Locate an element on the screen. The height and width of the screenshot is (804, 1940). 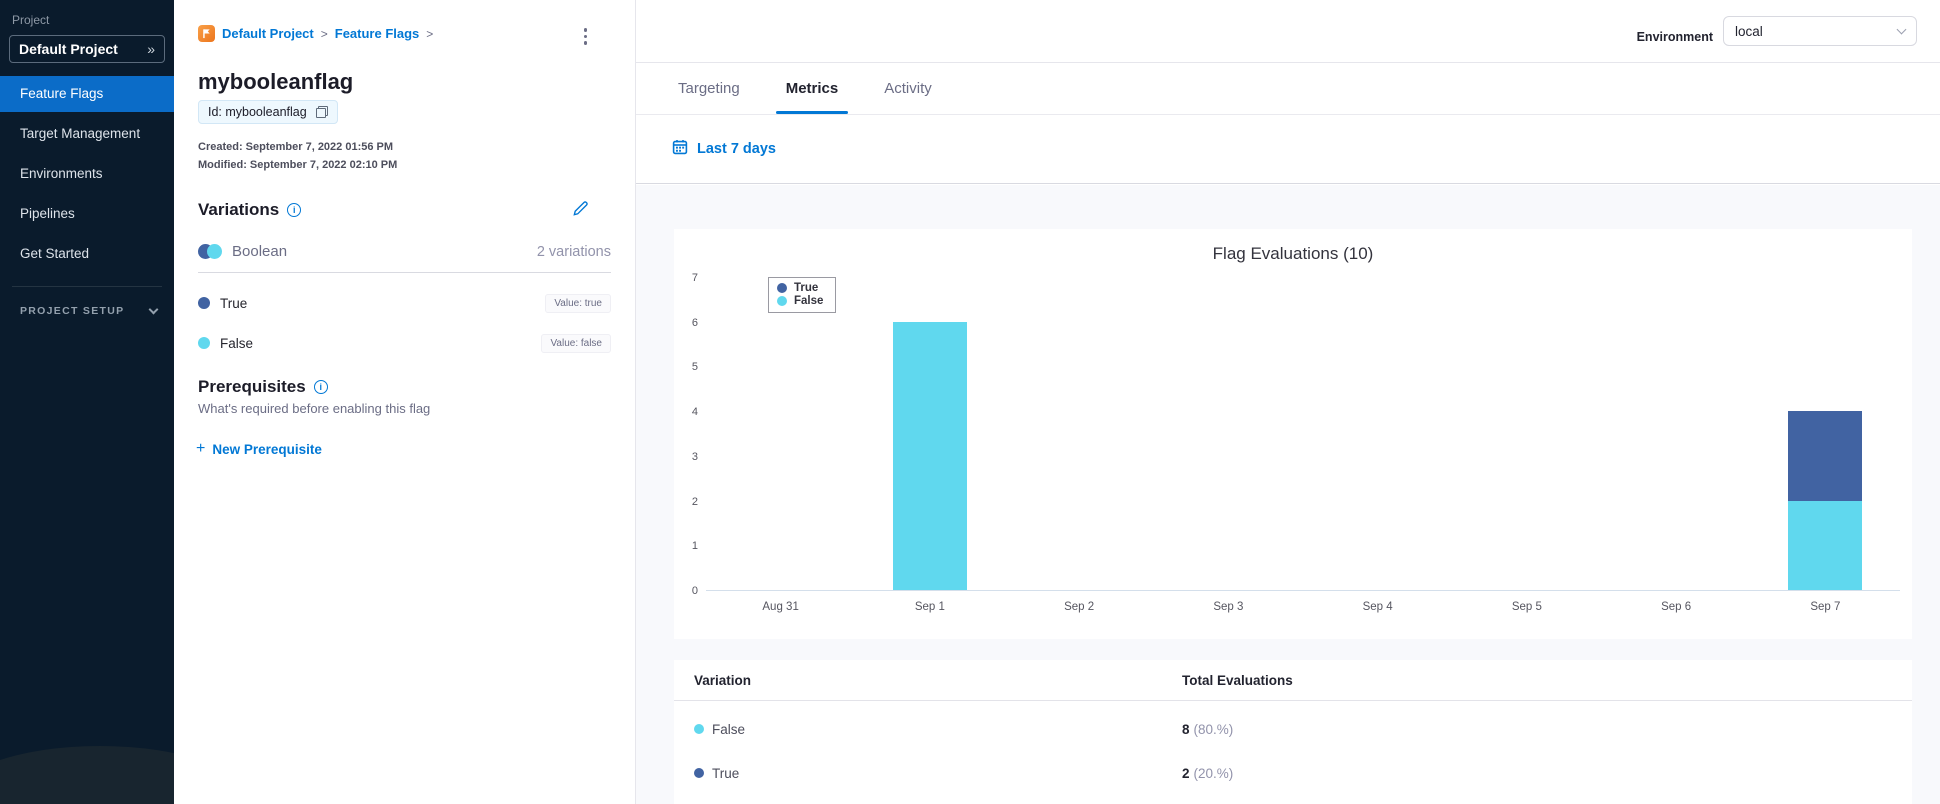
sidebar-item-feature-flags: Feature Flags is located at coordinates (87, 94).